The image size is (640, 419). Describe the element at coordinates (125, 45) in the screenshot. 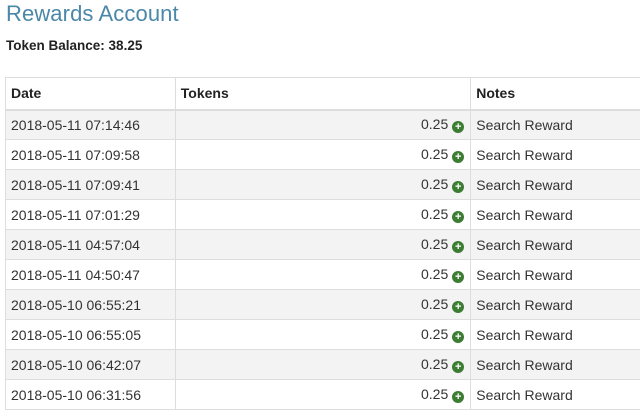

I see `token-balance-value: 38.25` at that location.